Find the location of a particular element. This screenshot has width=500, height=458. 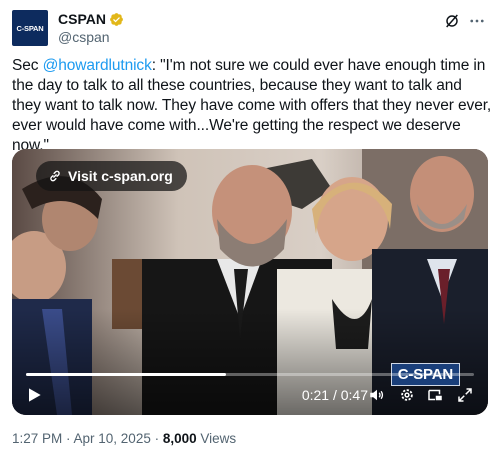

avatar: C-SPAN is located at coordinates (30, 28).